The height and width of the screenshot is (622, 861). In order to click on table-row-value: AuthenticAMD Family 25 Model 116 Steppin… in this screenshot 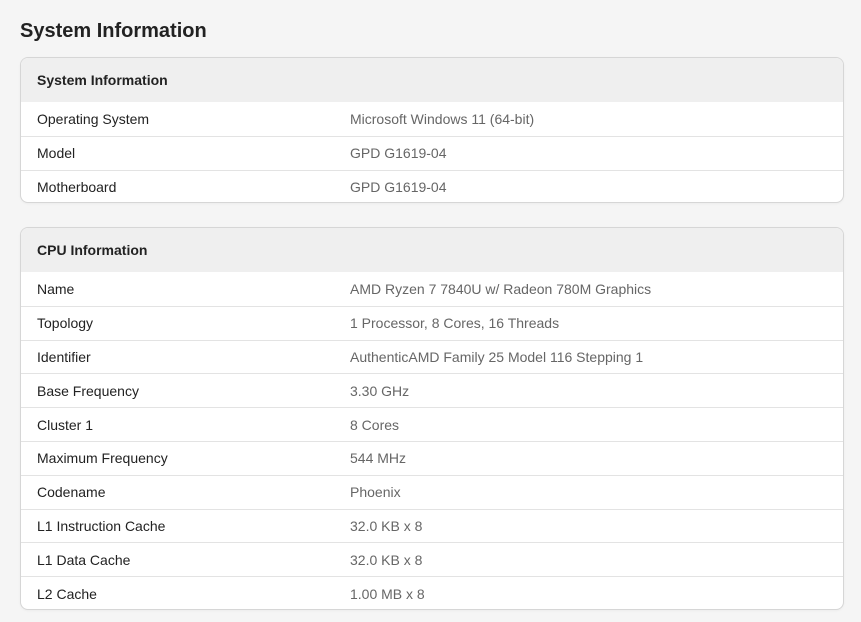, I will do `click(497, 356)`.